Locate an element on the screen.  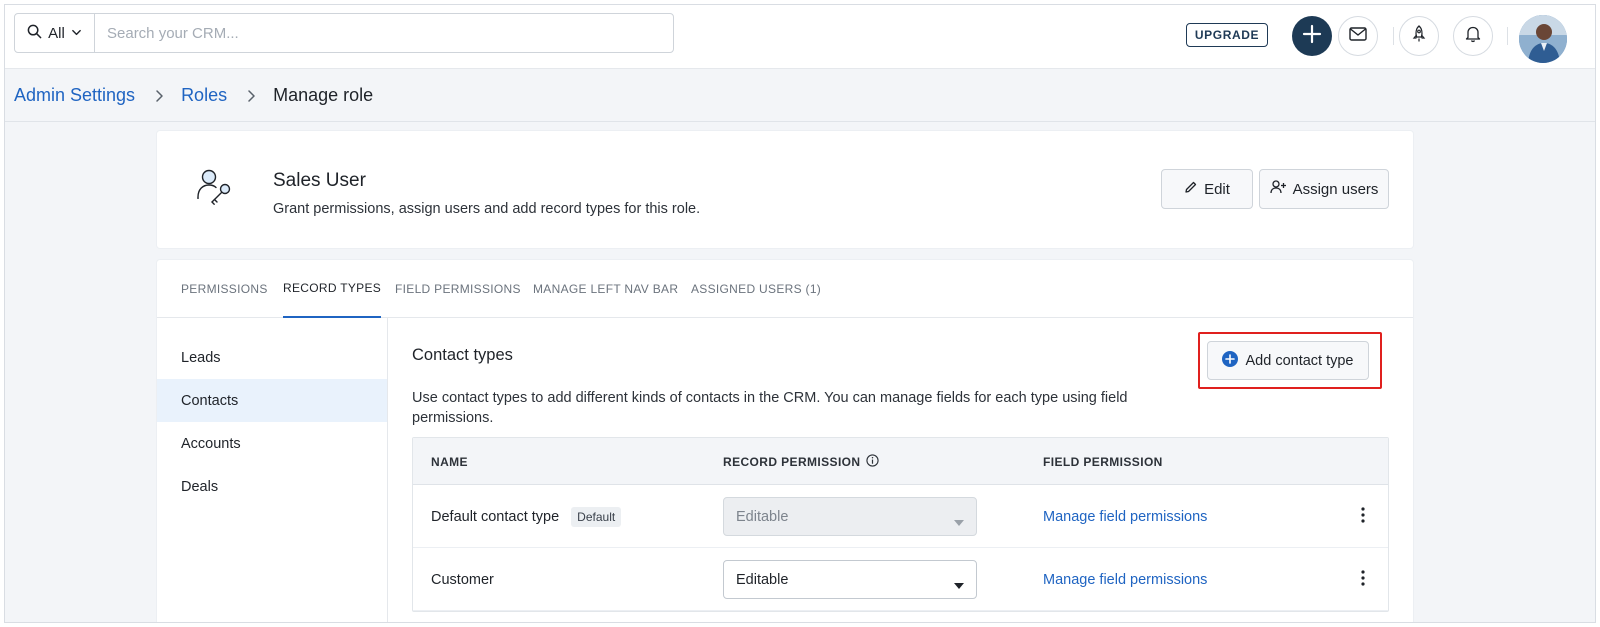
chevron-down-icon is located at coordinates (76, 33).